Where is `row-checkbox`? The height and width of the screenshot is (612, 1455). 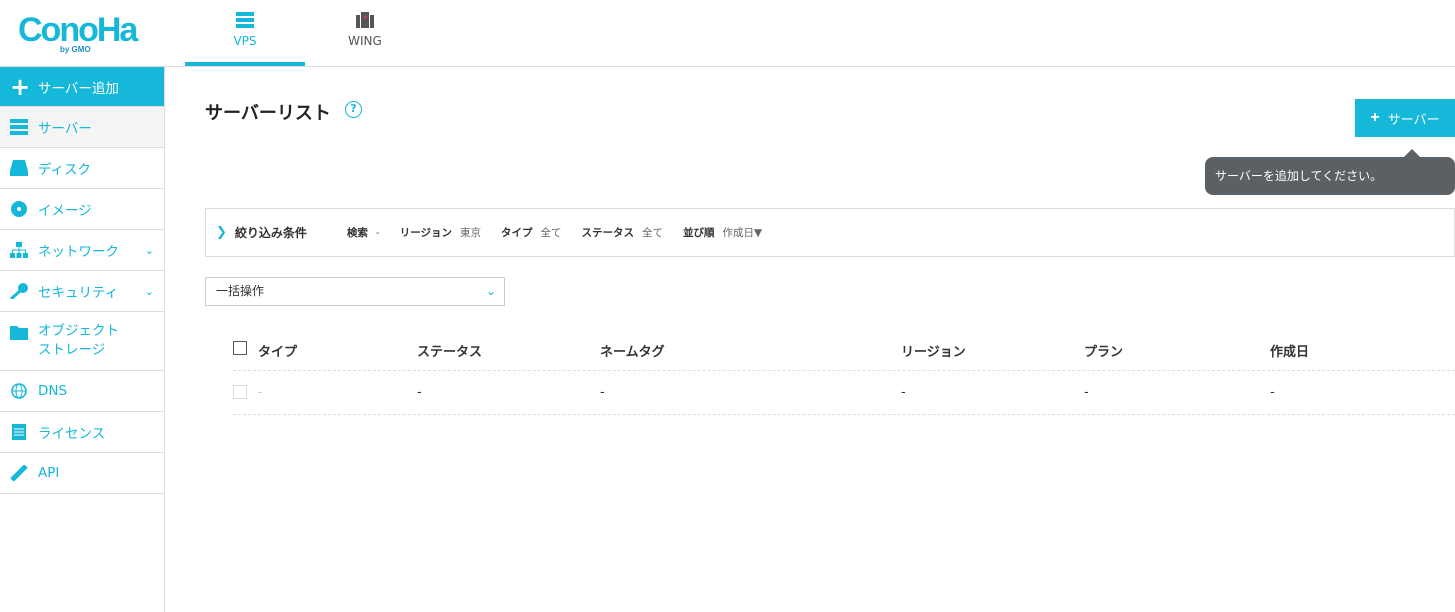
row-checkbox is located at coordinates (240, 392).